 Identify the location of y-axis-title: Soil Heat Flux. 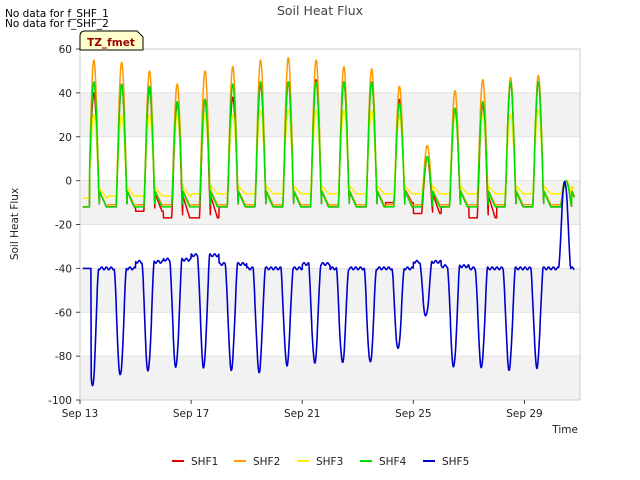
(15, 224).